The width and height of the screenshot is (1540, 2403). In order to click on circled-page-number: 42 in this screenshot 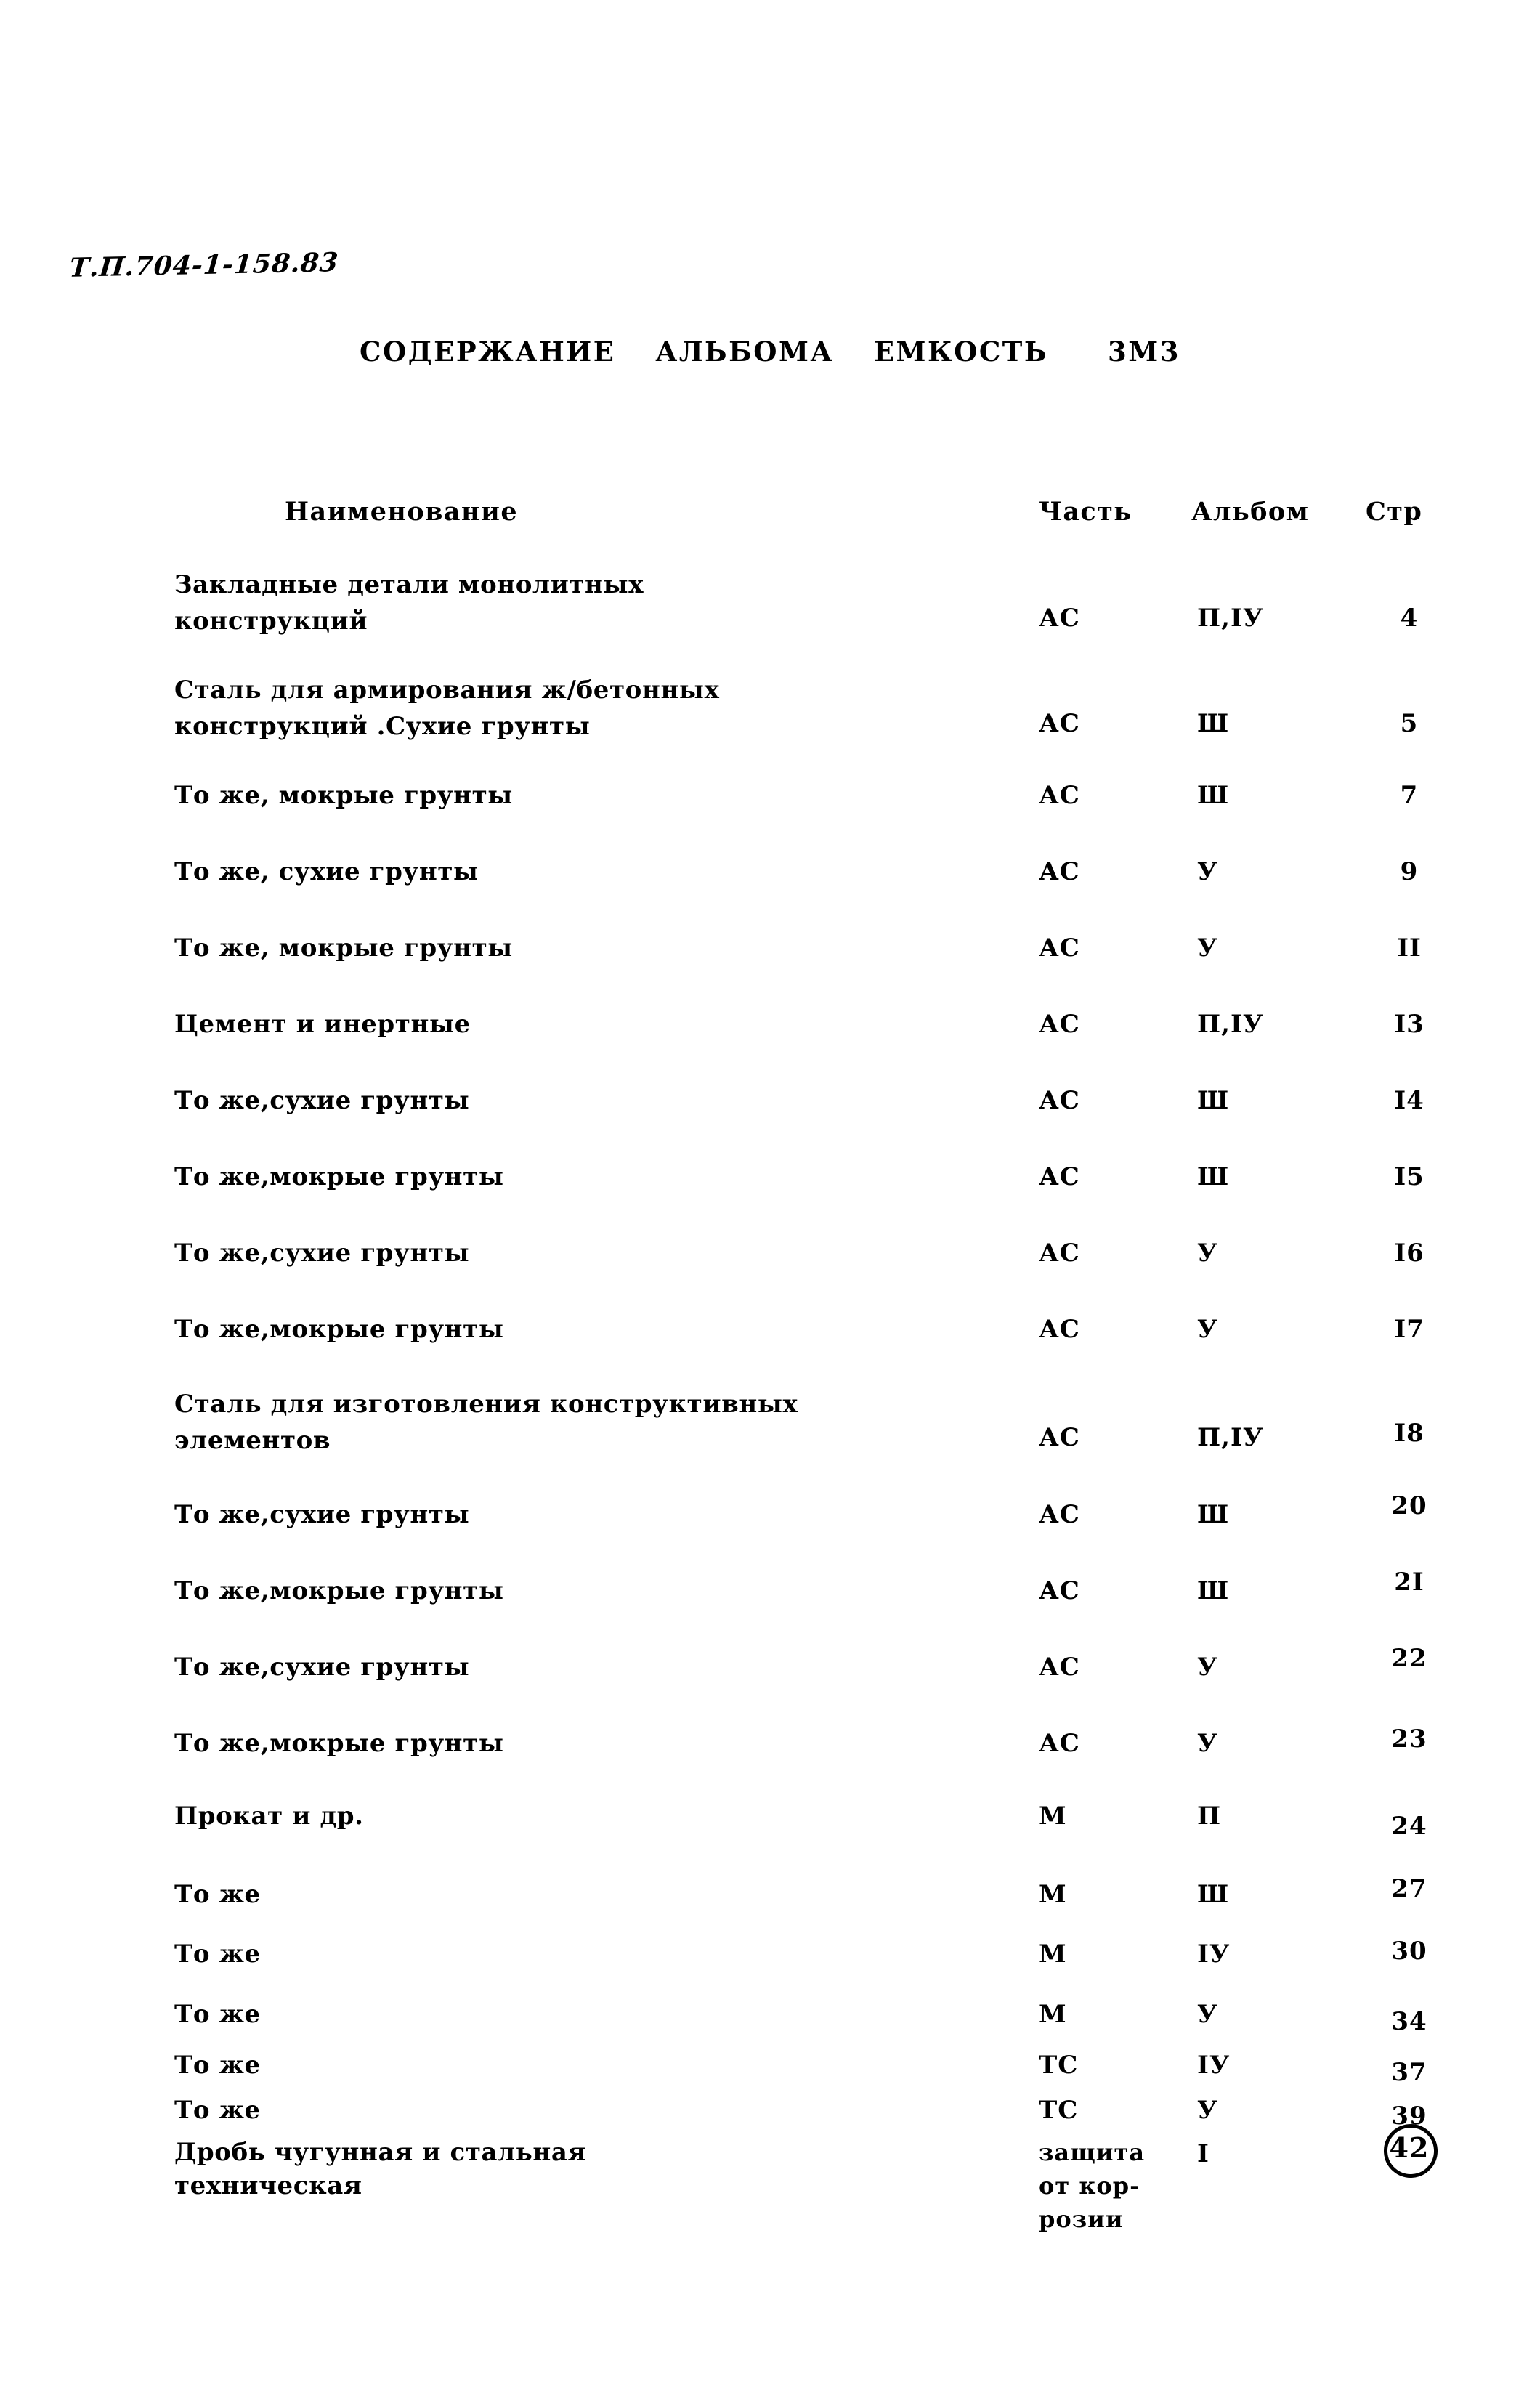, I will do `click(1409, 2149)`.